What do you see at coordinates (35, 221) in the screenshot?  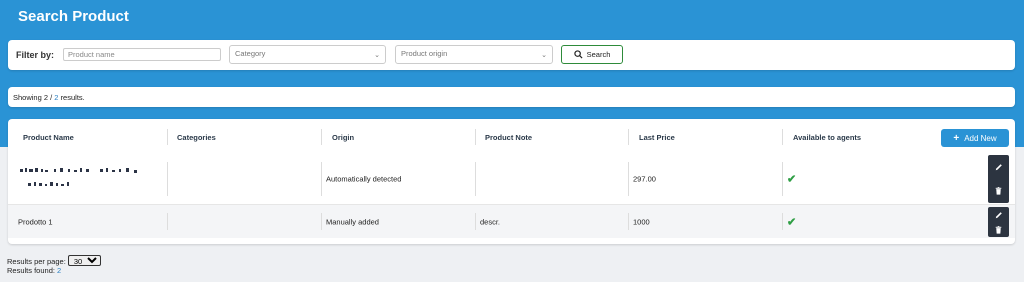 I see `cell-product-name: Prodotto 1` at bounding box center [35, 221].